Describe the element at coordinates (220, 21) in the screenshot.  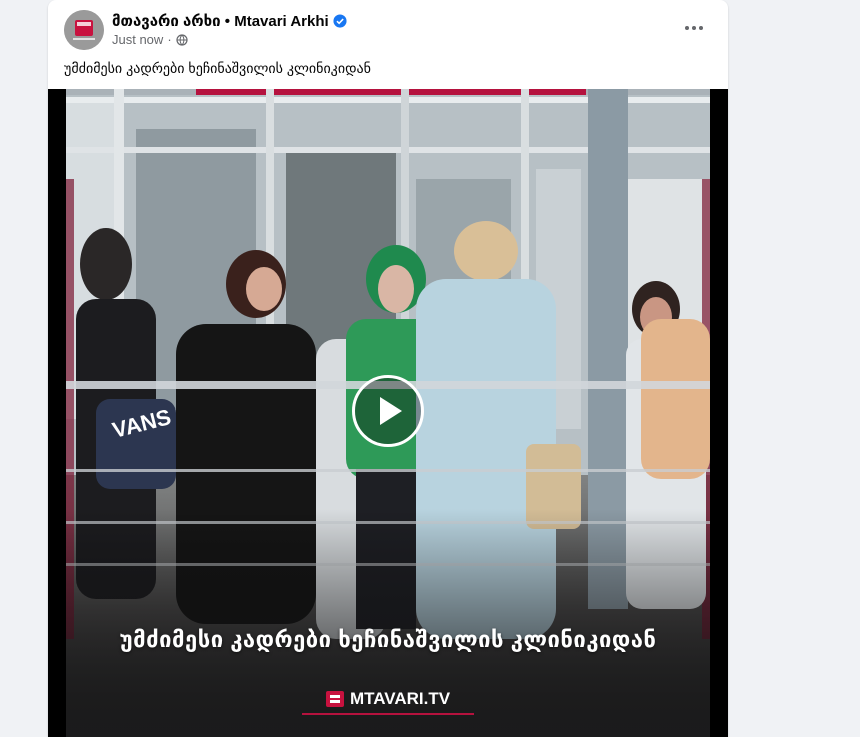
I see `author-name: მთავარი არხი • Mtavari Arkhi` at that location.